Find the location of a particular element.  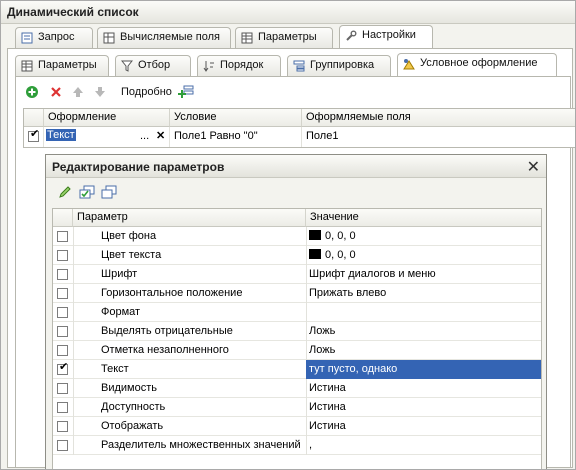

tab-label: Группировка is located at coordinates (342, 65).